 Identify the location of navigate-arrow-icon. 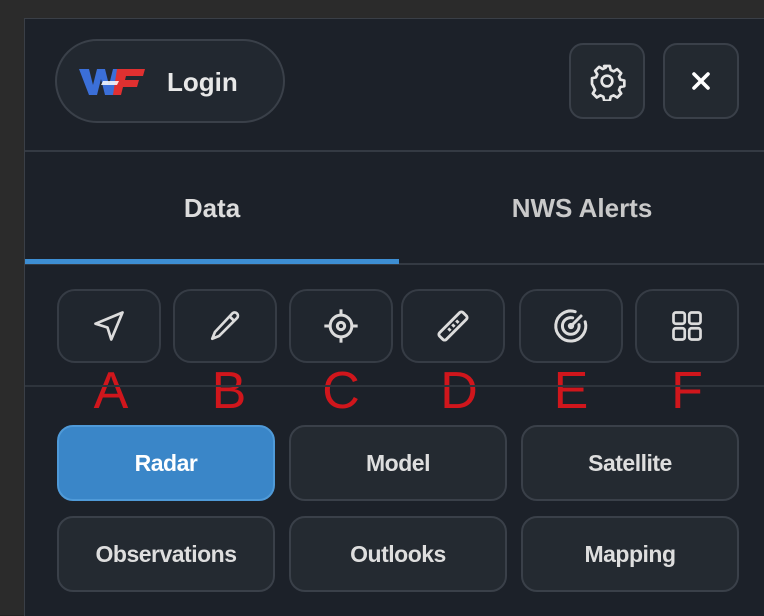
(109, 326).